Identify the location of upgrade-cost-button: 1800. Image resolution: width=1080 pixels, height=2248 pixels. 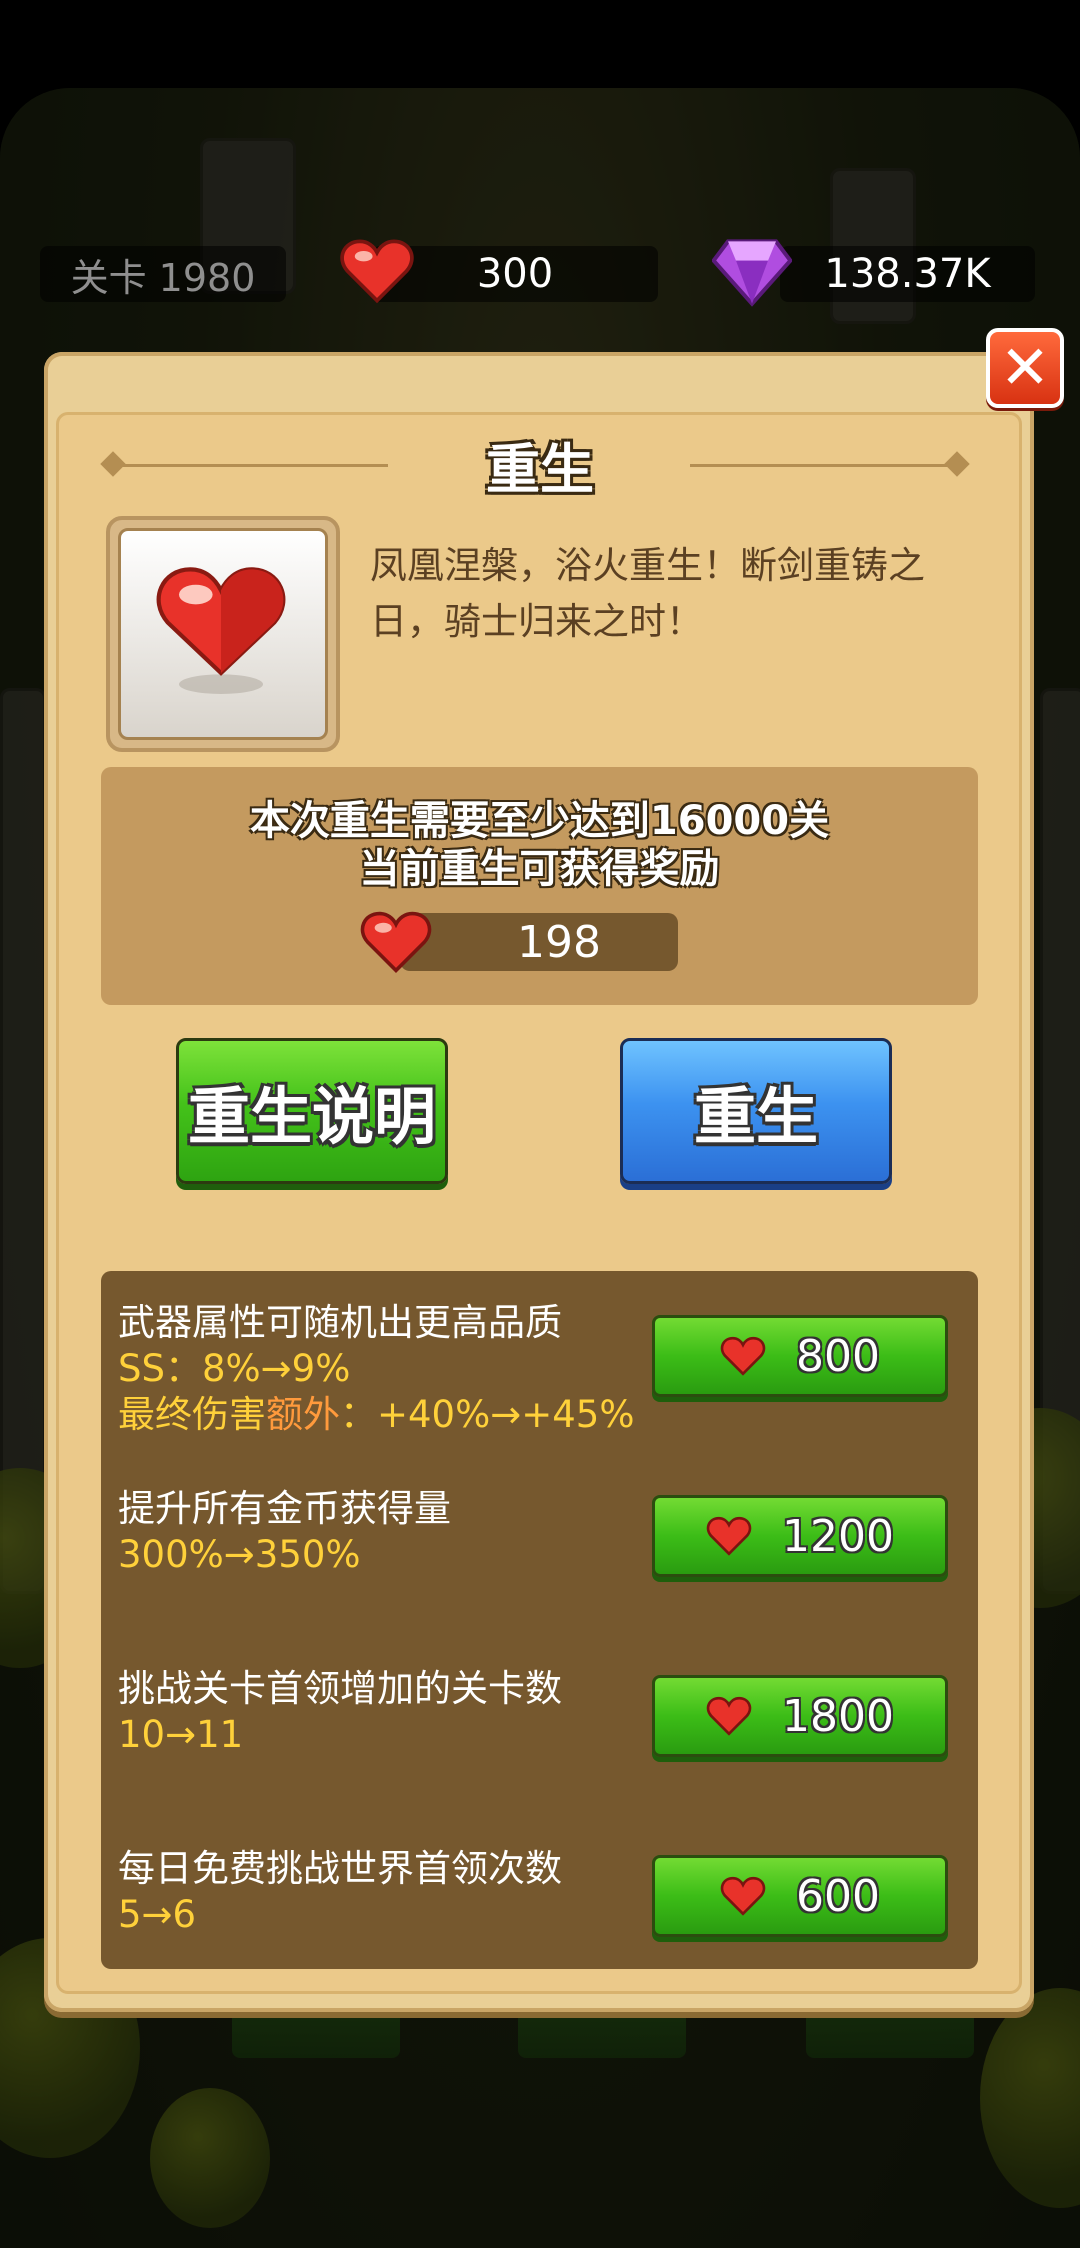
(800, 1716).